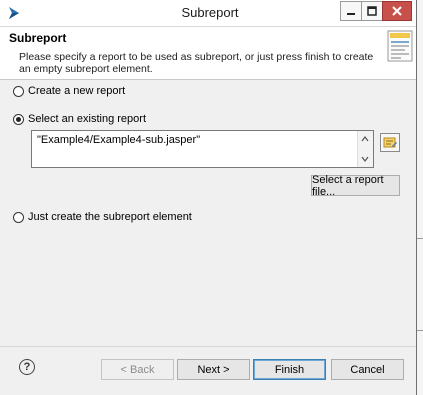 This screenshot has height=395, width=423. Describe the element at coordinates (77, 91) in the screenshot. I see `radio-label: Create a new report` at that location.